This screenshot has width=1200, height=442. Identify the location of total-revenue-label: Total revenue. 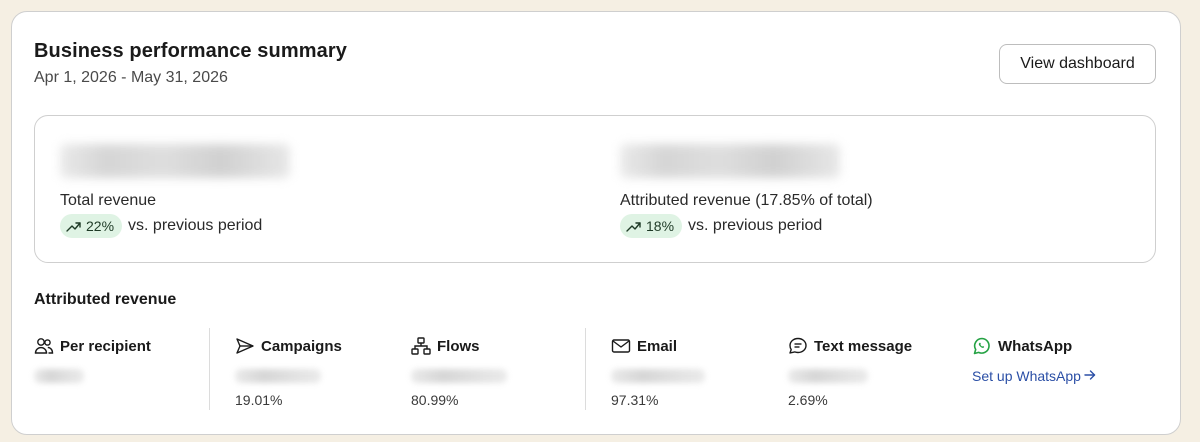
(108, 200).